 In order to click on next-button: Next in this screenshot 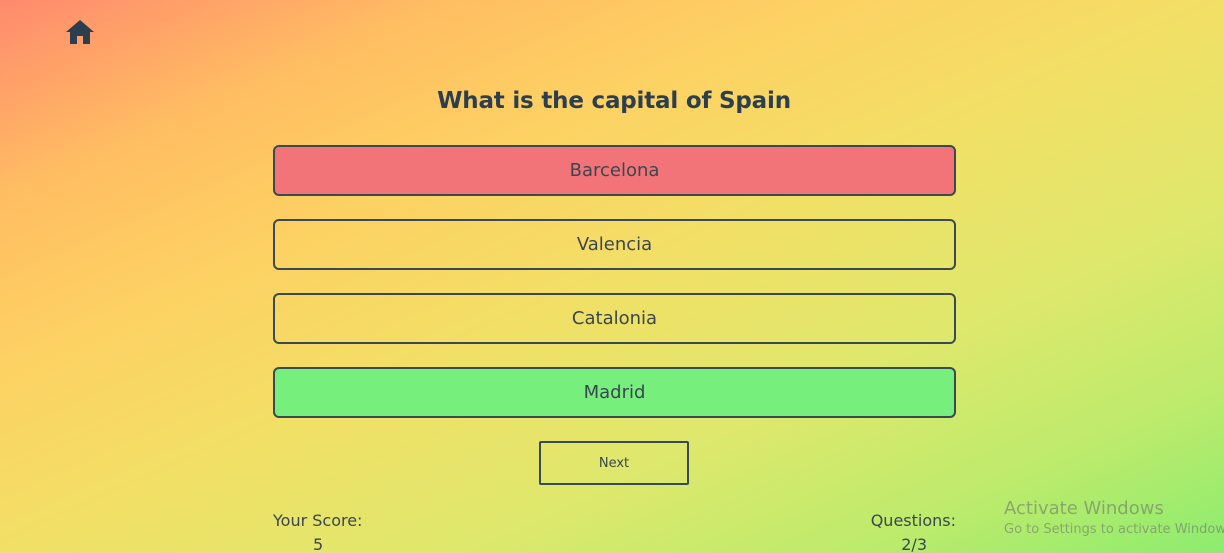, I will do `click(614, 463)`.